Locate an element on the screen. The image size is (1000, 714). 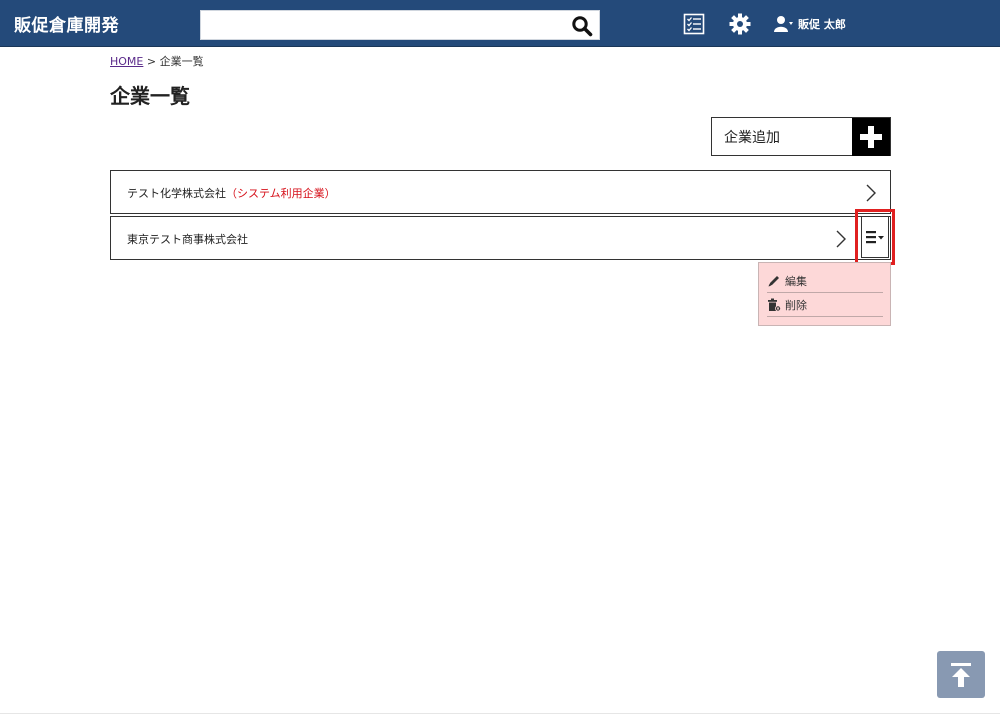
row-menu-highlight is located at coordinates (875, 237).